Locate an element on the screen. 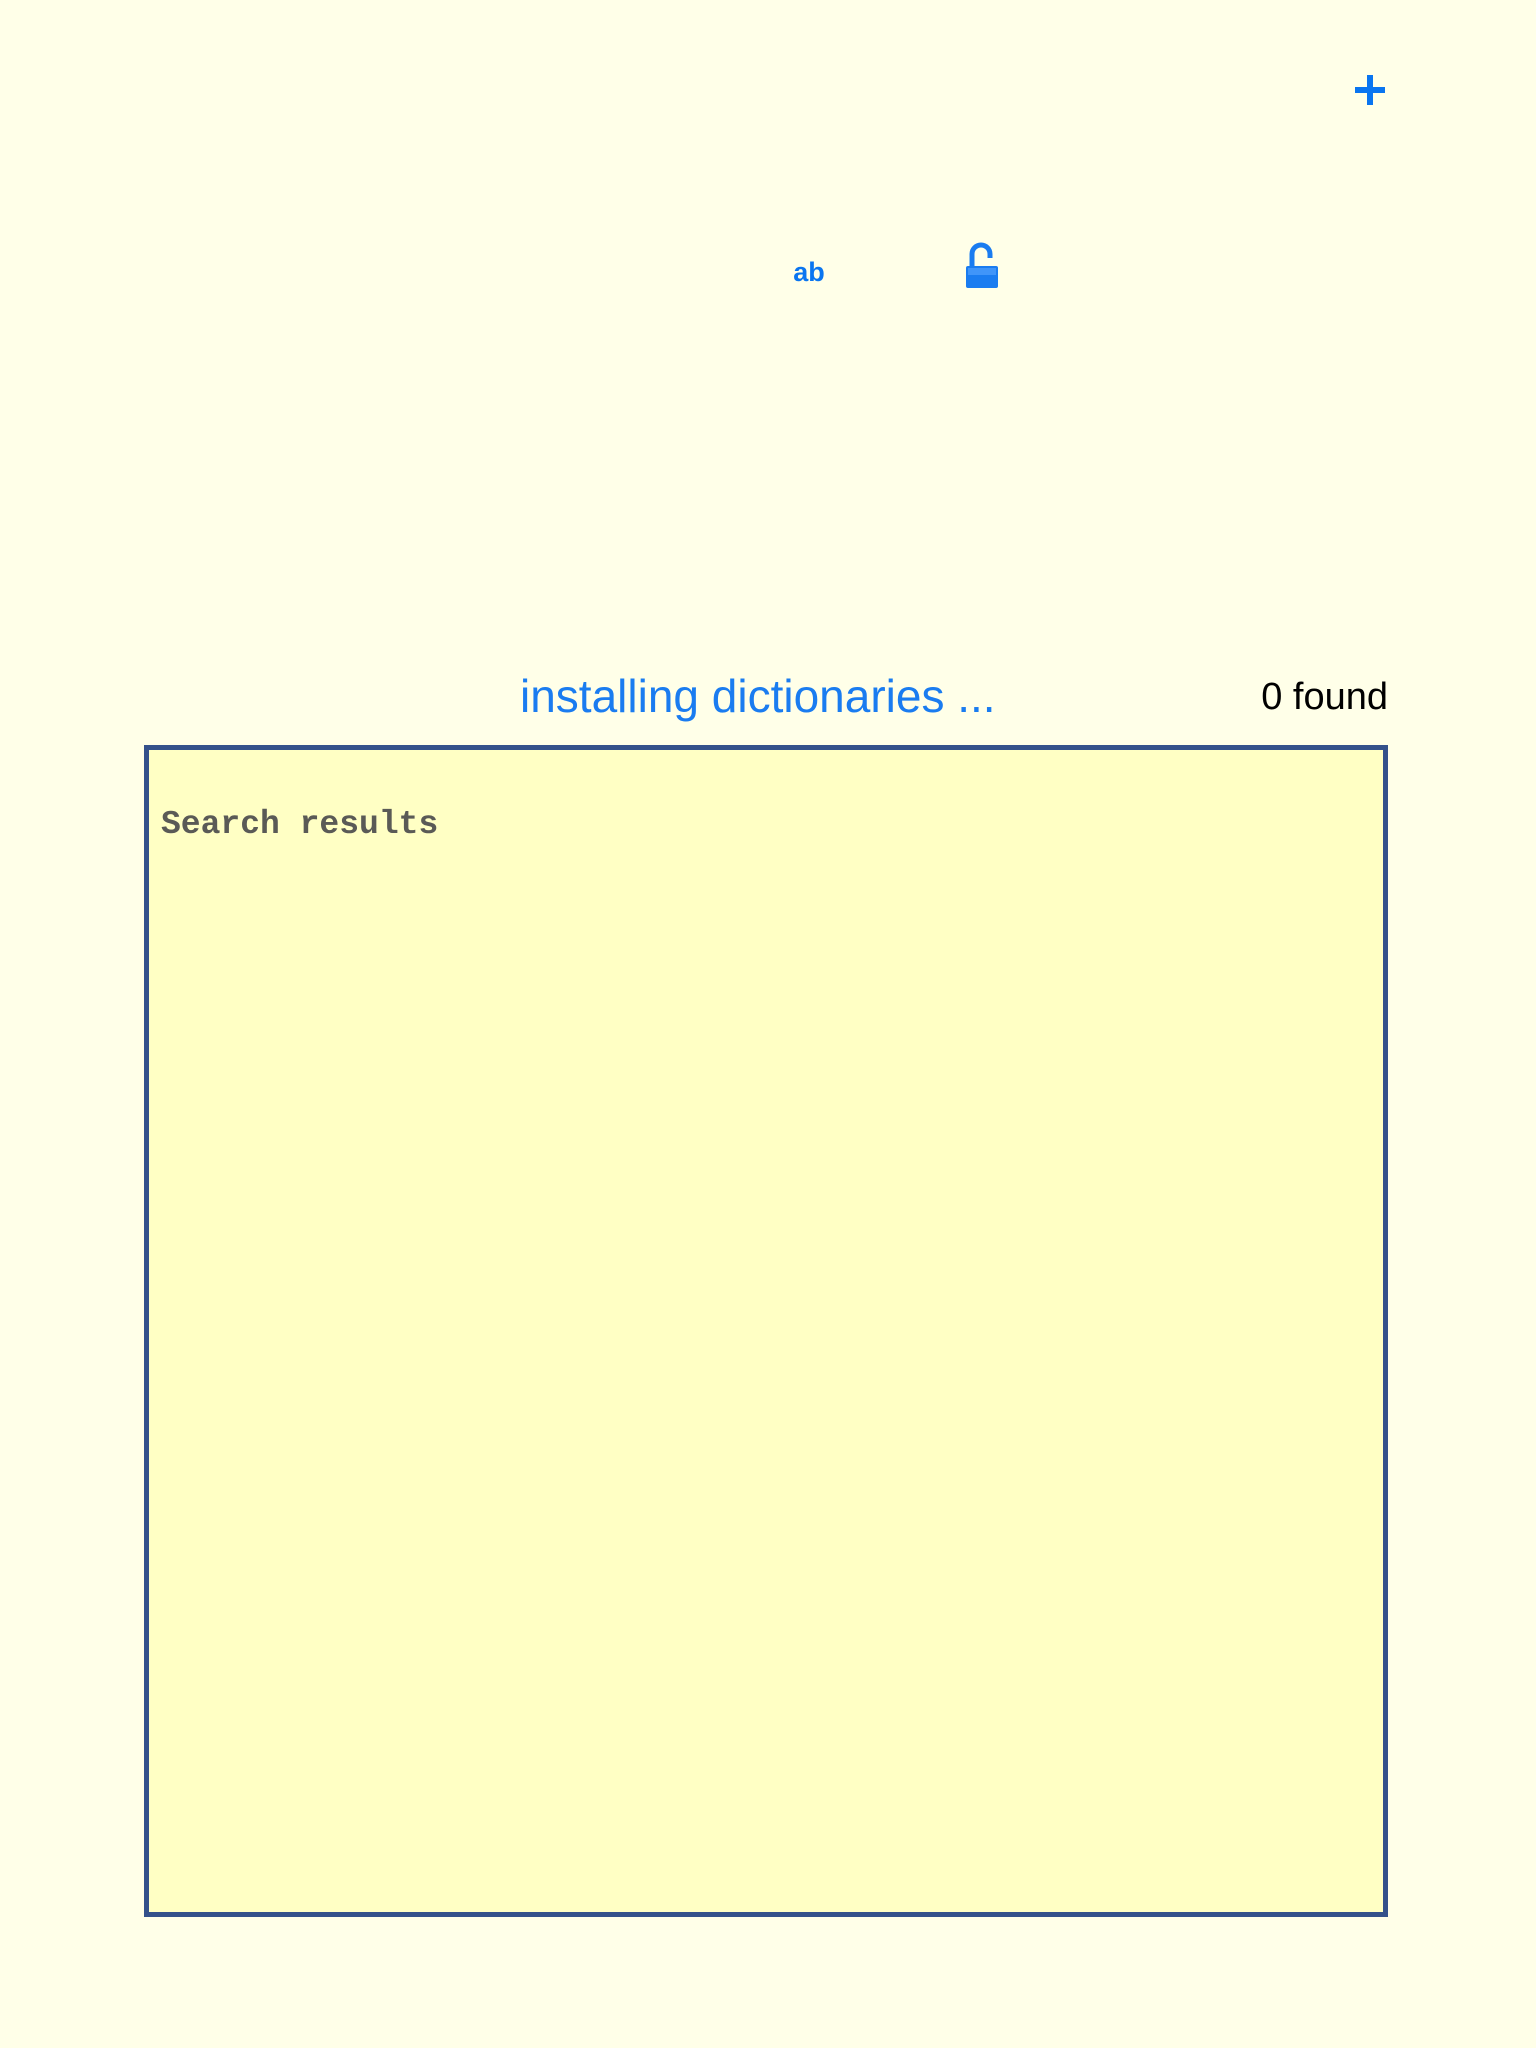  search-results-label: Search results is located at coordinates (300, 824).